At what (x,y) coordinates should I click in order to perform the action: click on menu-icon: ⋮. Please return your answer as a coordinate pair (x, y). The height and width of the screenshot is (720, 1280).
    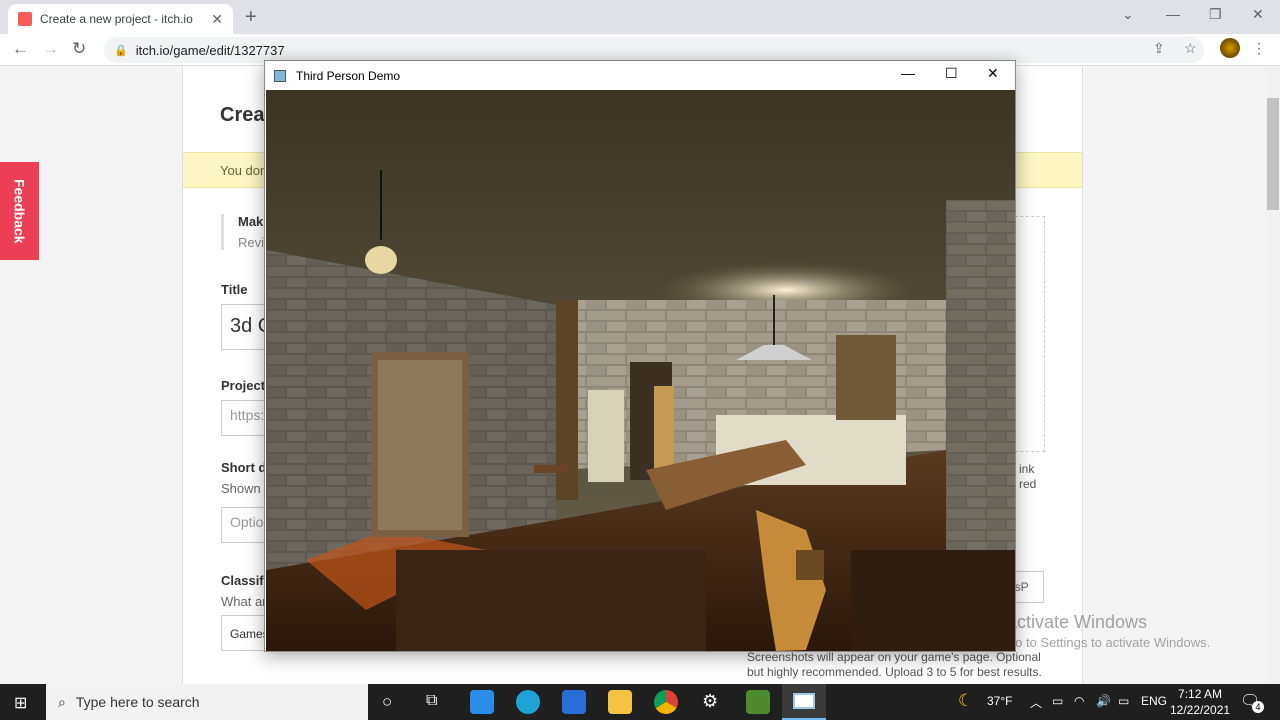
    Looking at the image, I should click on (1259, 48).